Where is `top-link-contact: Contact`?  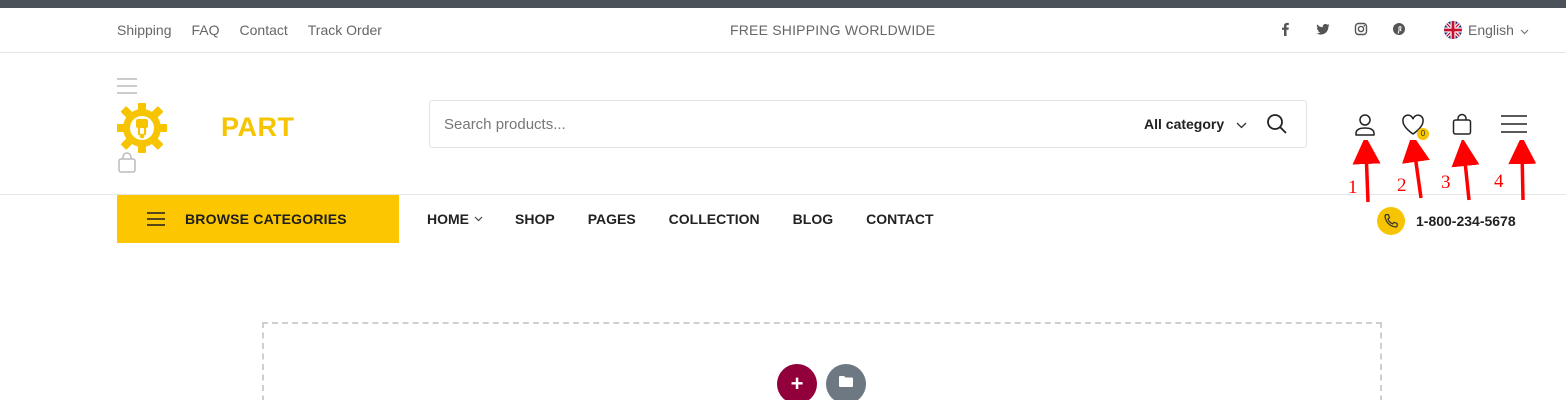 top-link-contact: Contact is located at coordinates (264, 30).